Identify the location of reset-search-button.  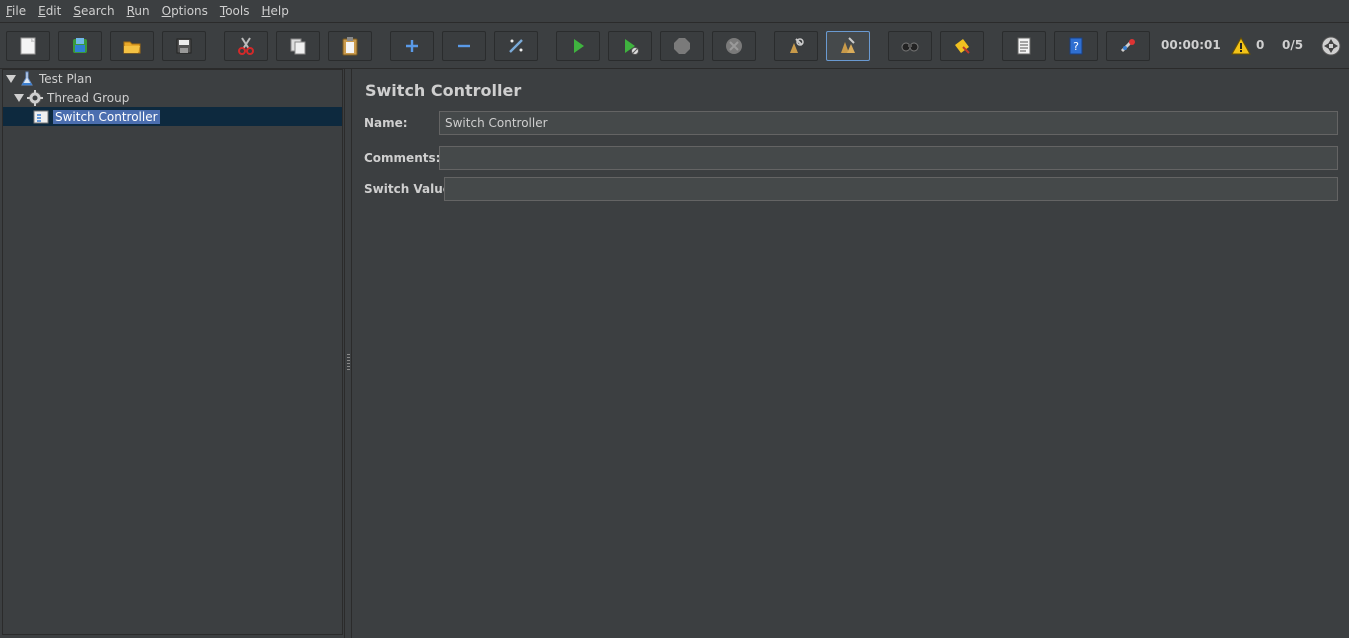
(962, 46).